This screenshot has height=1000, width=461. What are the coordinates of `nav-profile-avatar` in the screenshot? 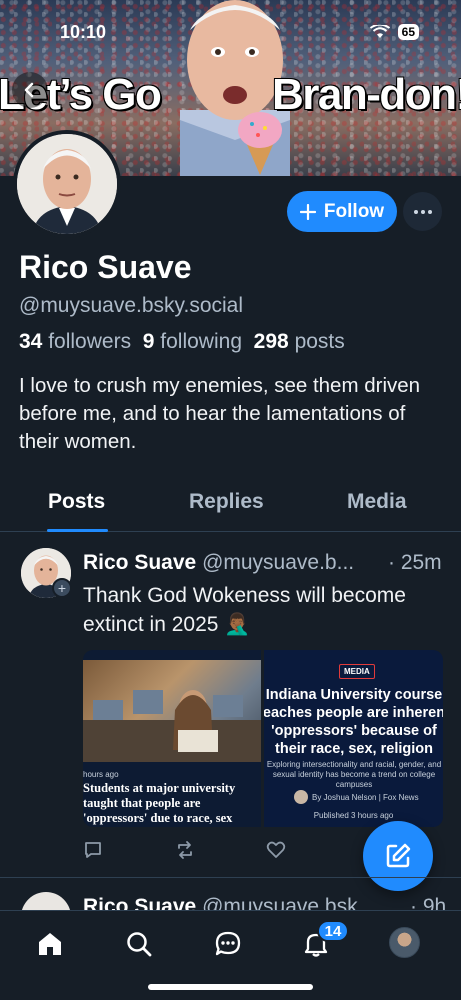 It's located at (404, 942).